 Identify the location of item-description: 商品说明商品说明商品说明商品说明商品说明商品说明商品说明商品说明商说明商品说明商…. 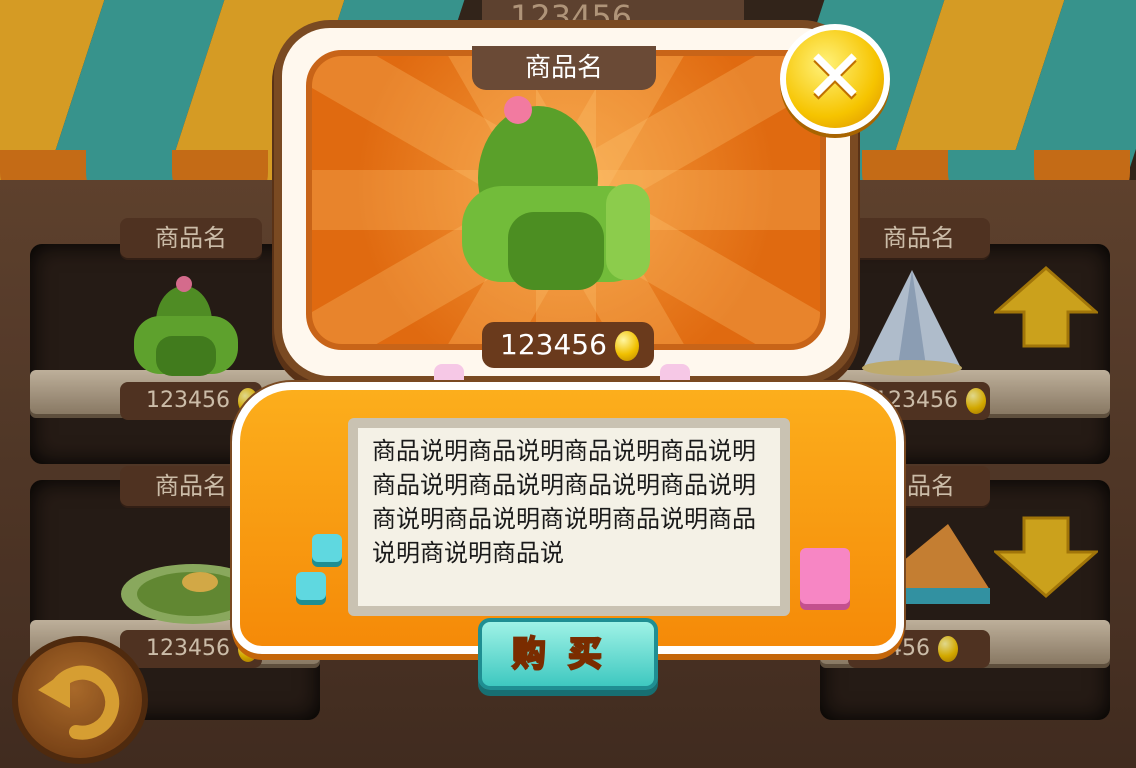
(569, 517).